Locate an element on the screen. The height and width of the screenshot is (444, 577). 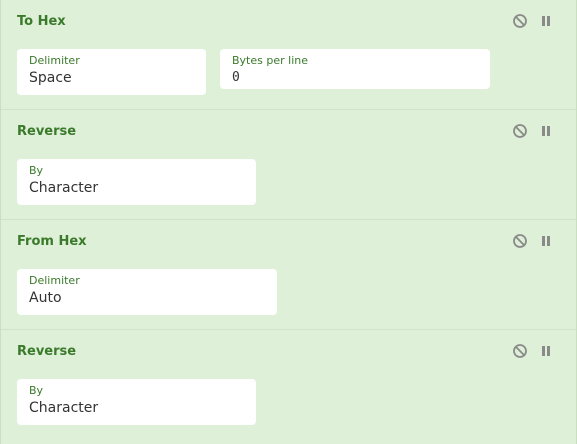
bytes-per-line-field: Bytes per line 0 is located at coordinates (355, 69).